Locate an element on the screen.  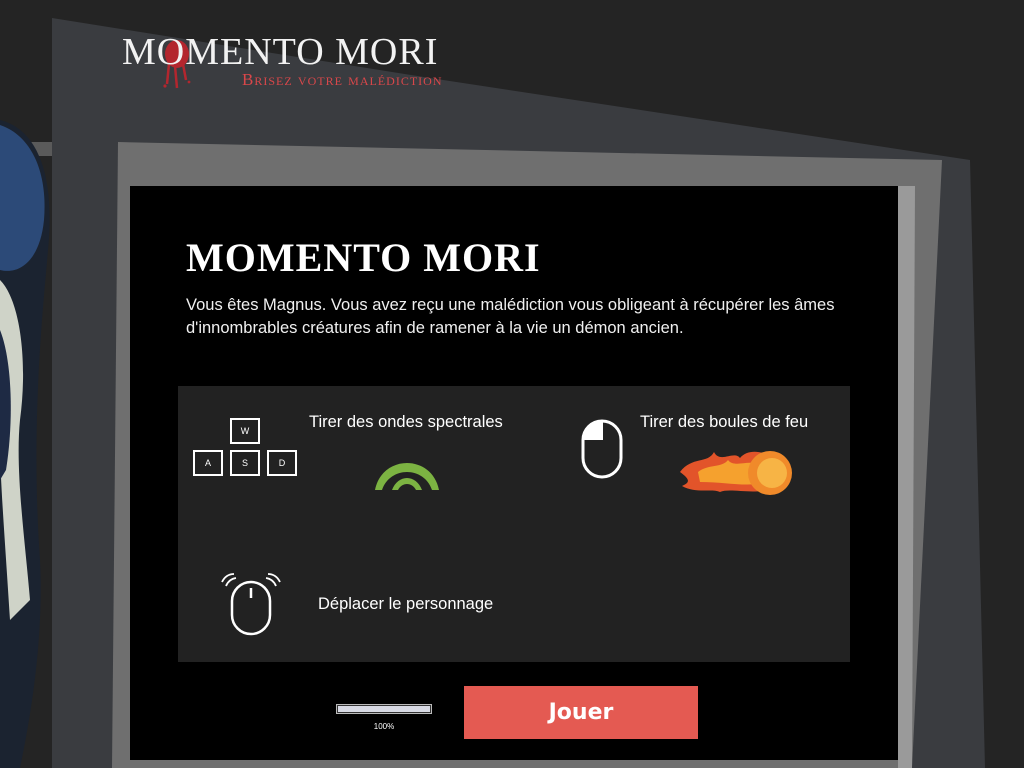
loading-progress-bar is located at coordinates (384, 709).